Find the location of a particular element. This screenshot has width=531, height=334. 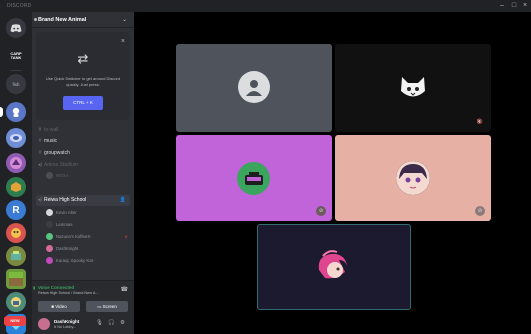

swap-arrows-icon: ⇄ is located at coordinates (83, 58).